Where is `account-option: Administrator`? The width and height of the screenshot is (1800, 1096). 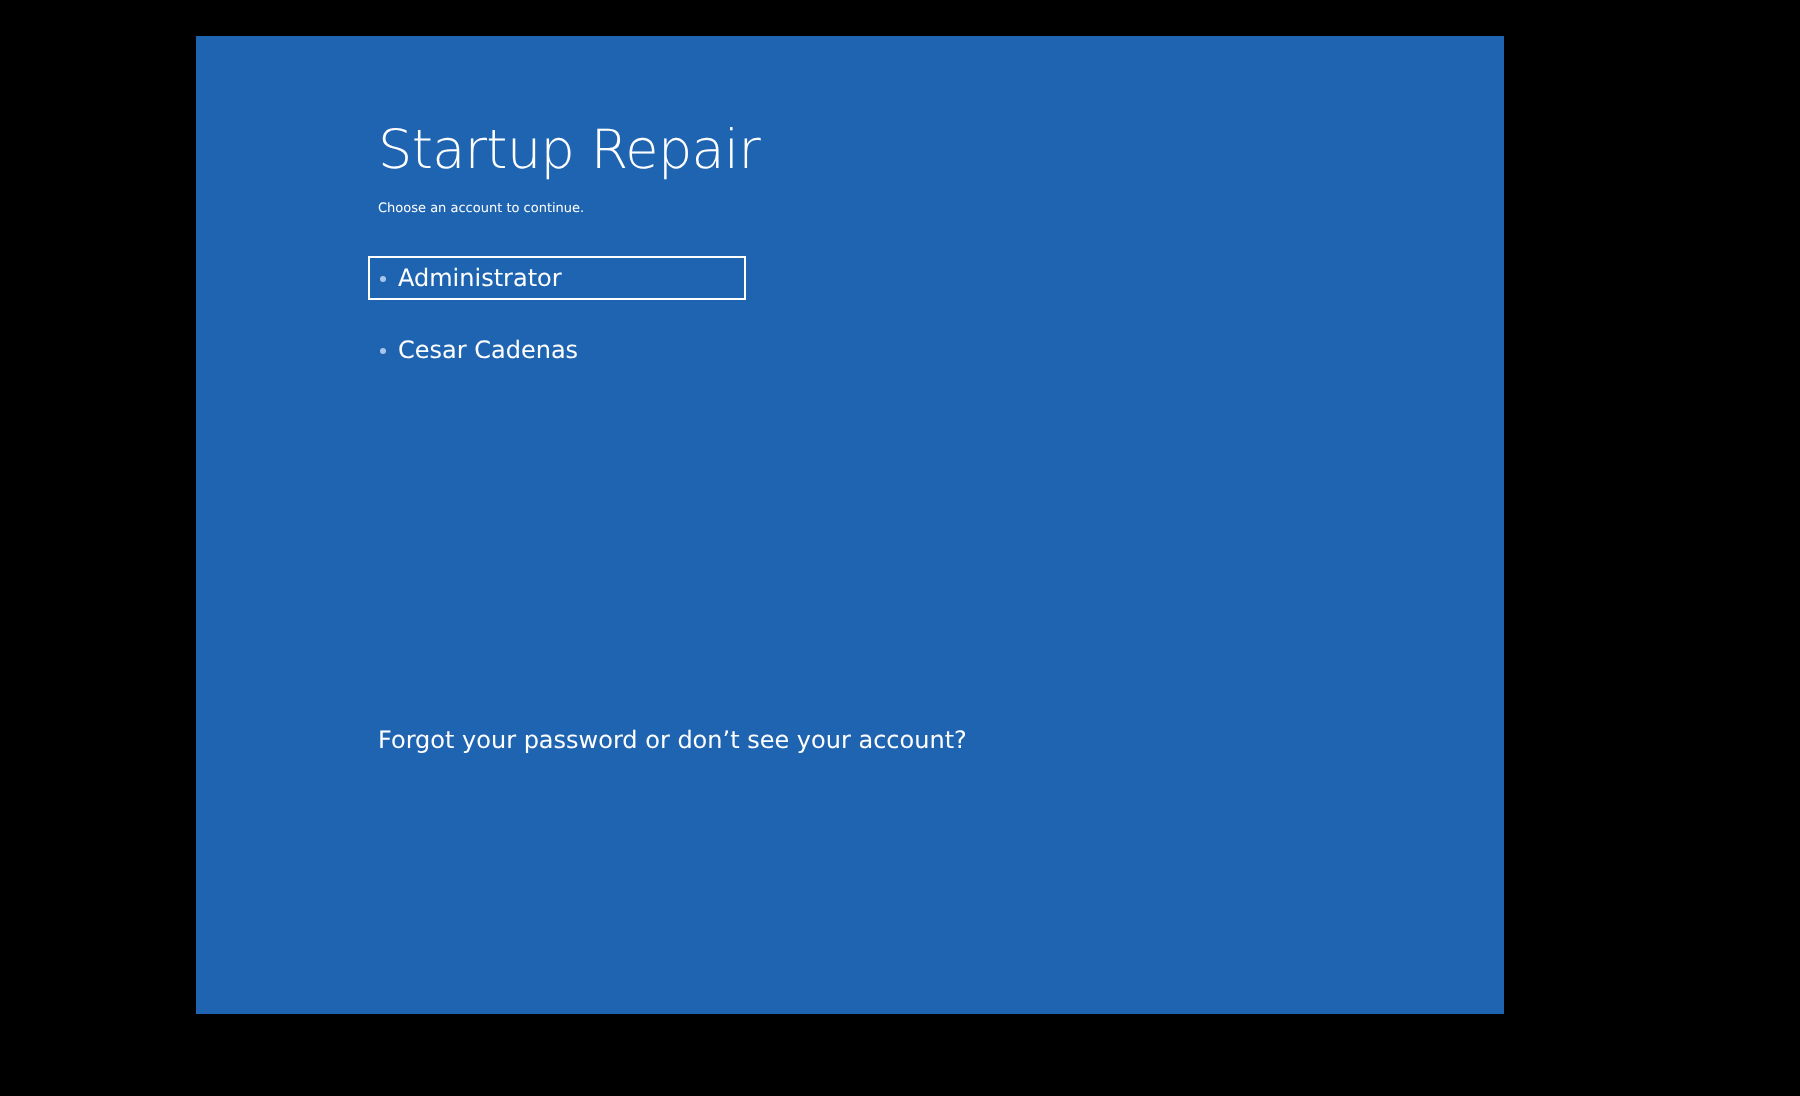 account-option: Administrator is located at coordinates (557, 278).